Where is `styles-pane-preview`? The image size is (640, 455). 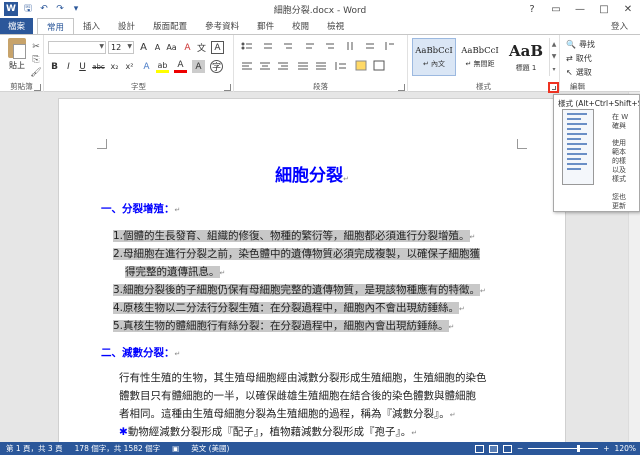 styles-pane-preview is located at coordinates (578, 147).